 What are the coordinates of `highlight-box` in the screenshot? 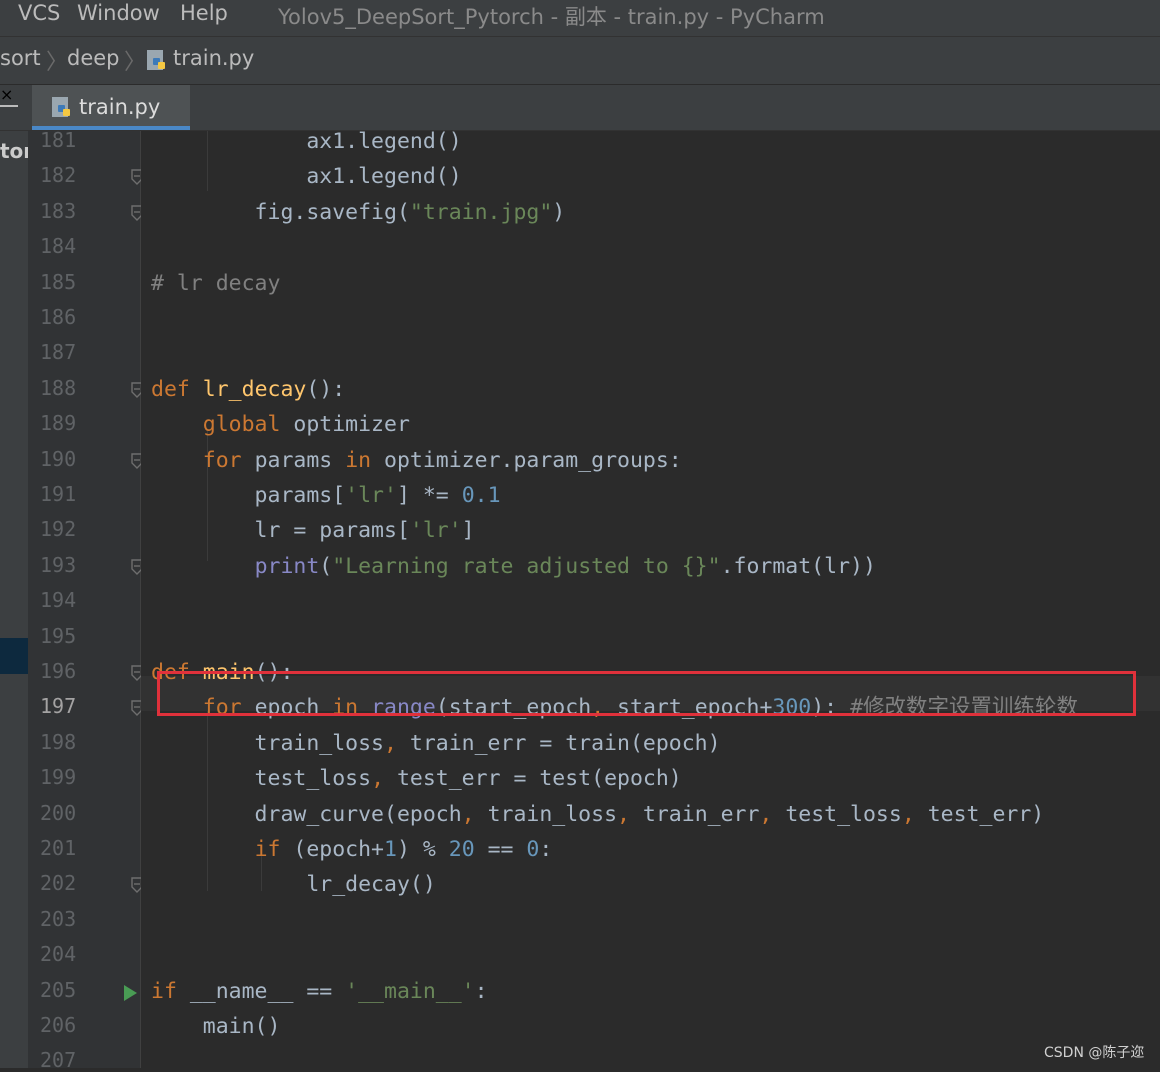 It's located at (646, 693).